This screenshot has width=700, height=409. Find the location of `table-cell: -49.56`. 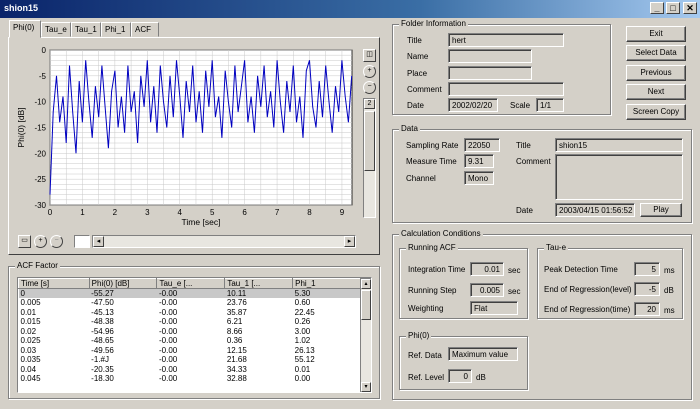

table-cell: -49.56 is located at coordinates (102, 350).